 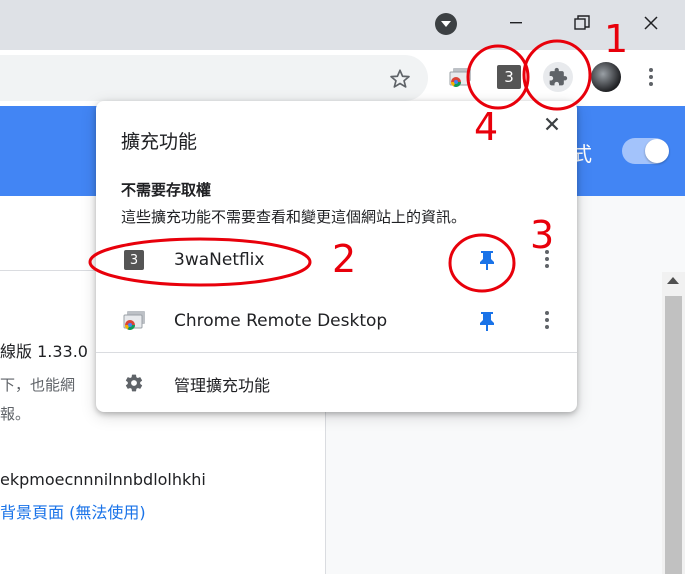 I want to click on annotation-number: 1, so click(x=616, y=39).